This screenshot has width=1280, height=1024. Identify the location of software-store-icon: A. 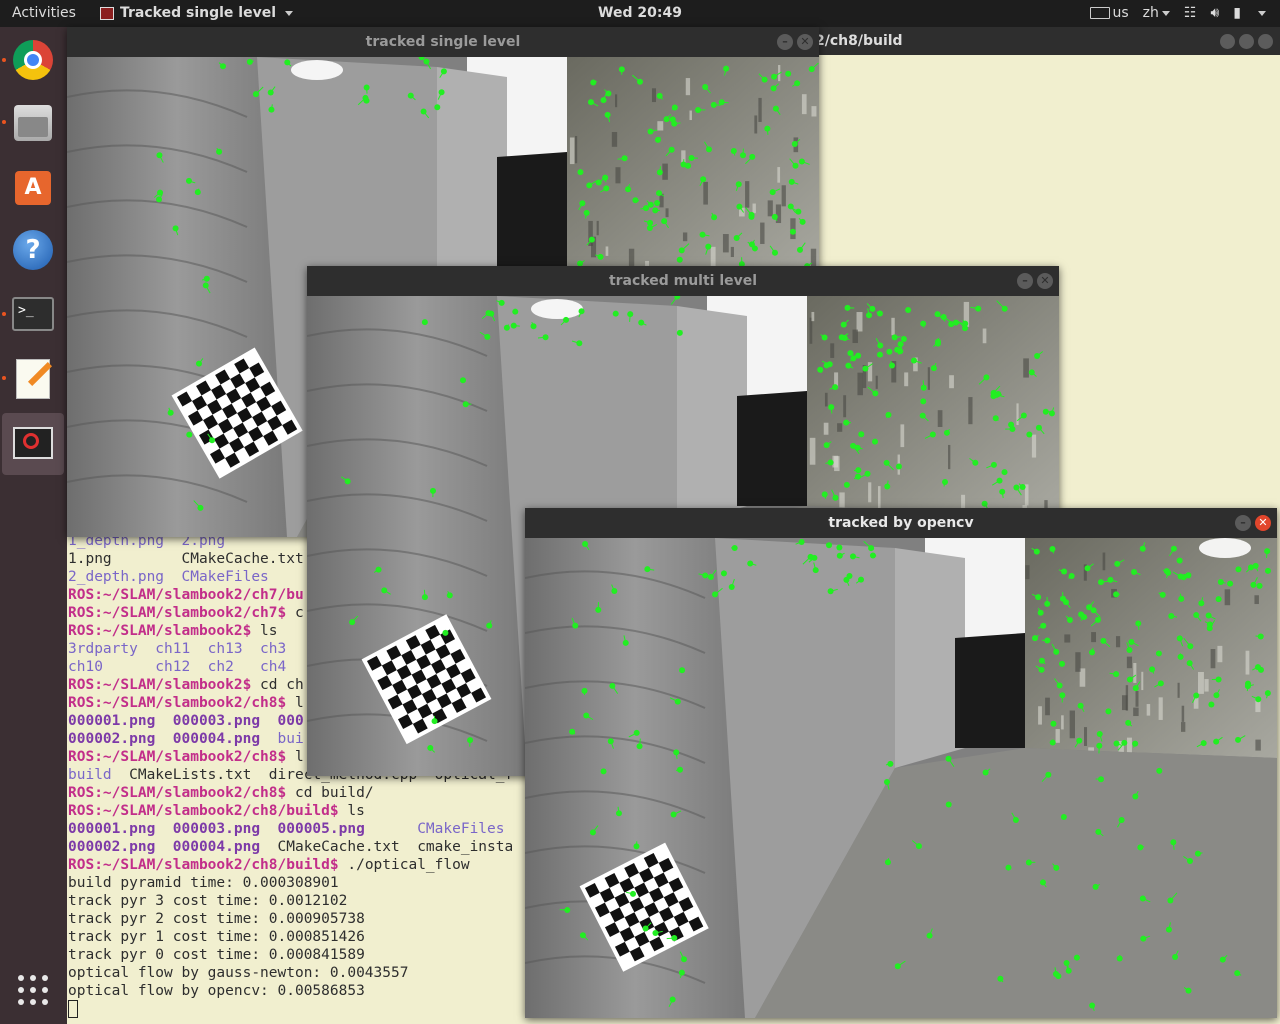
(33, 186).